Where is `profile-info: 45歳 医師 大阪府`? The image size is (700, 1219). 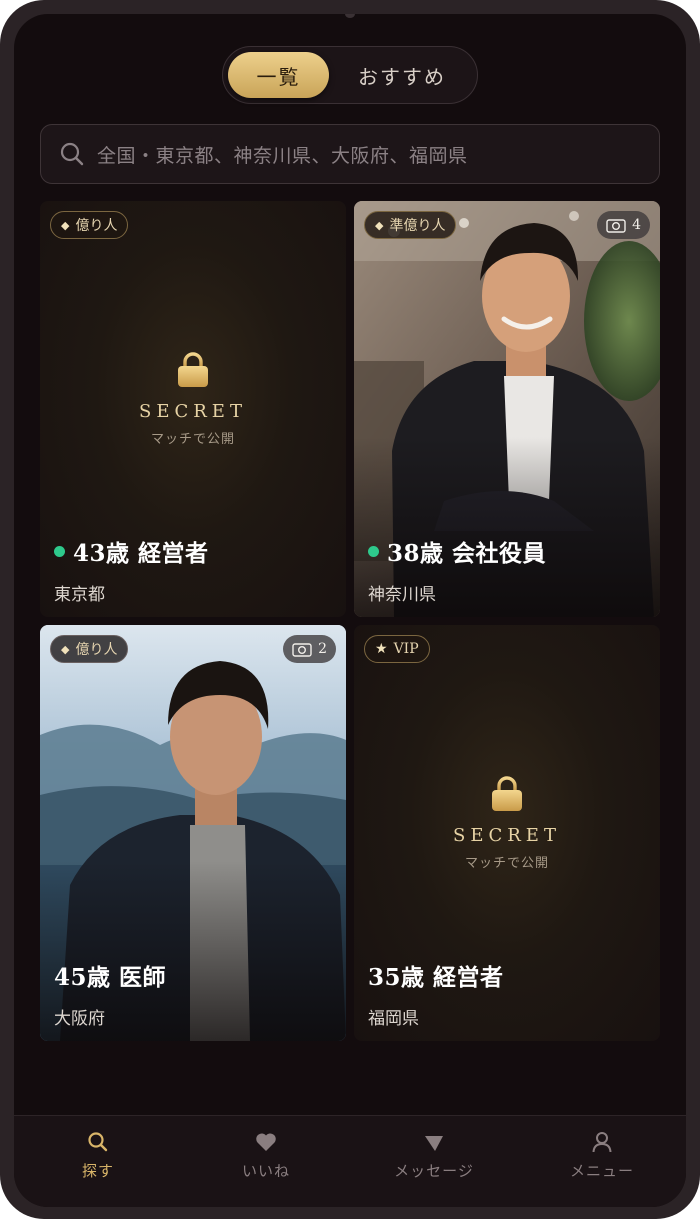 profile-info: 45歳 医師 大阪府 is located at coordinates (195, 993).